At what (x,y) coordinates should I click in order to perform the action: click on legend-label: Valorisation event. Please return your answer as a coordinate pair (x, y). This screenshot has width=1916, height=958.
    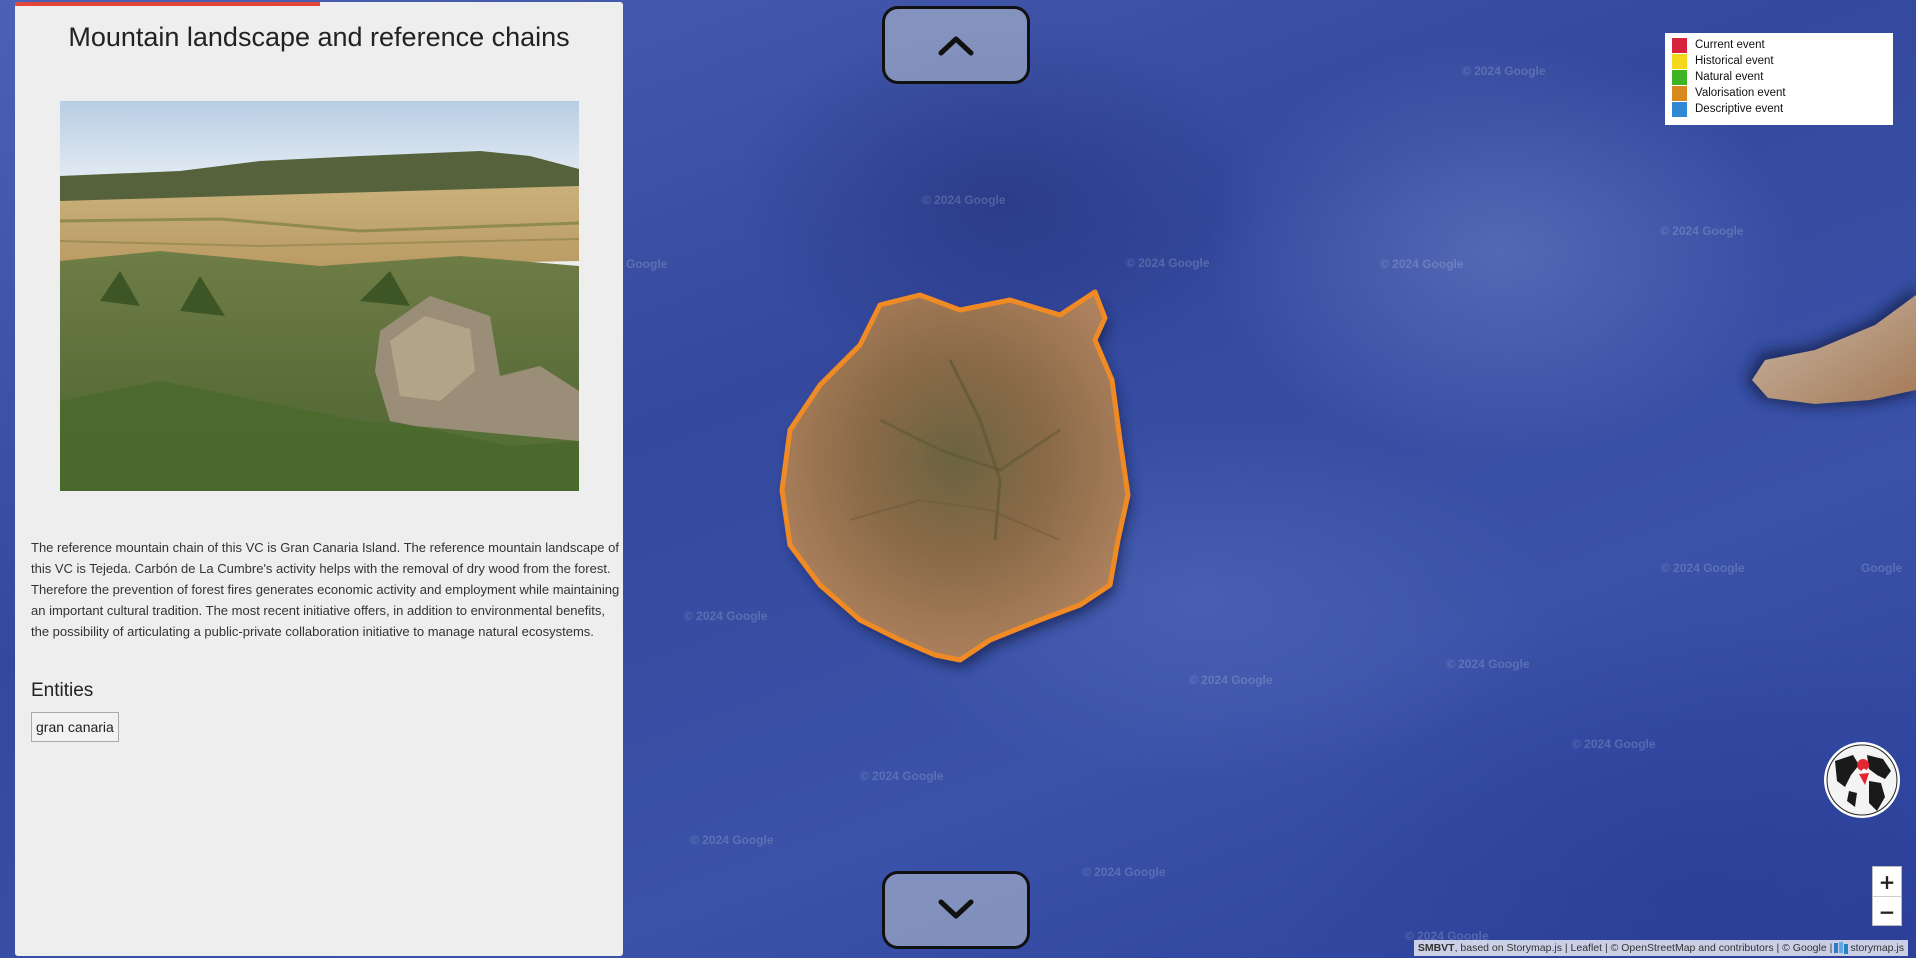
    Looking at the image, I should click on (1740, 93).